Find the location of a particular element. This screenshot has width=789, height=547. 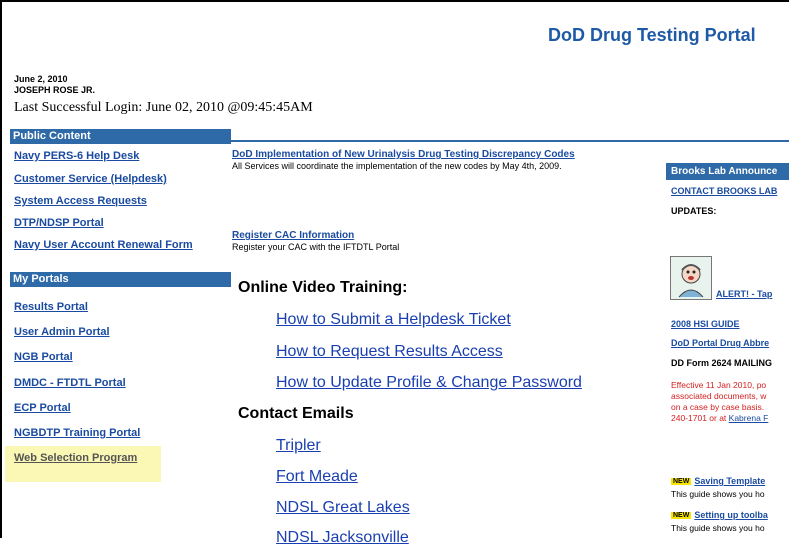

sidebar-link-ngbdtp-training-portal: NGBDTP Training Portal is located at coordinates (77, 433).